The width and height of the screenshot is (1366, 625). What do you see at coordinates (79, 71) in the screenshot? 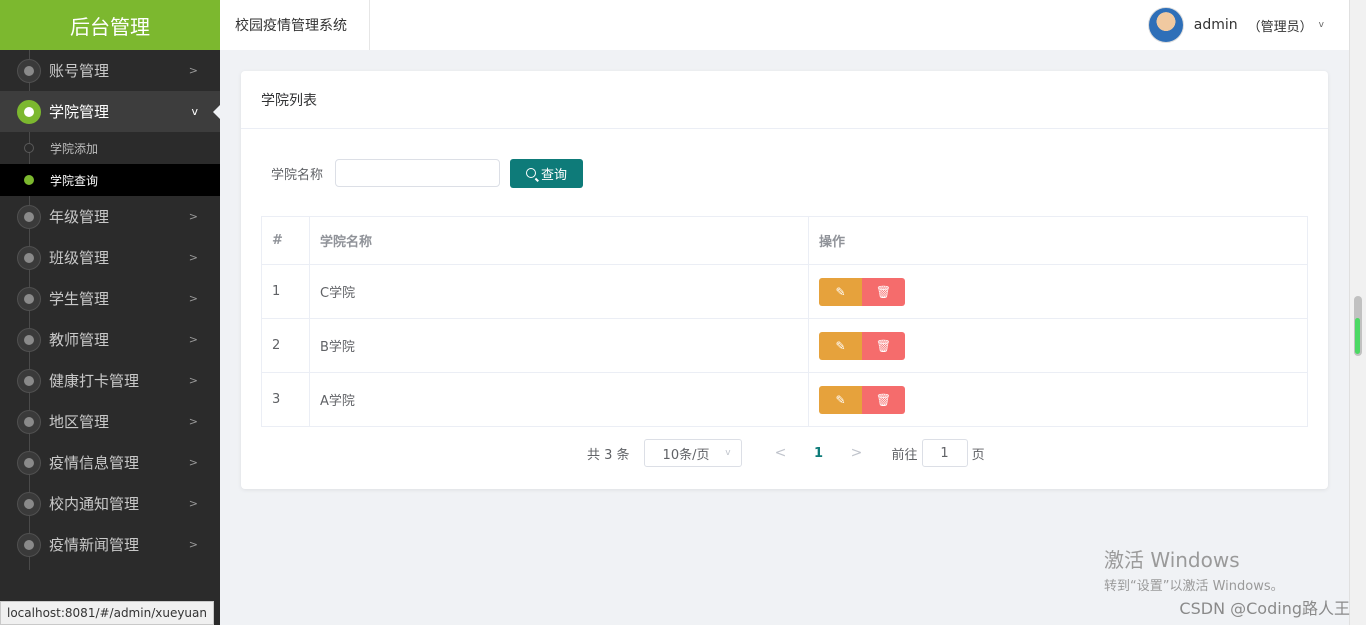
I see `sidebar-item-label: 账号管理` at bounding box center [79, 71].